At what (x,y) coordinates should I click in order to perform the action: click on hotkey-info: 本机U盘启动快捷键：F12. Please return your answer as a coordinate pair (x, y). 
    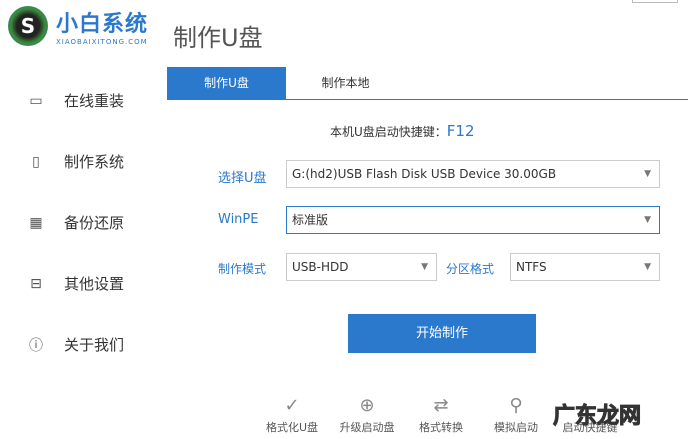
    Looking at the image, I should click on (402, 131).